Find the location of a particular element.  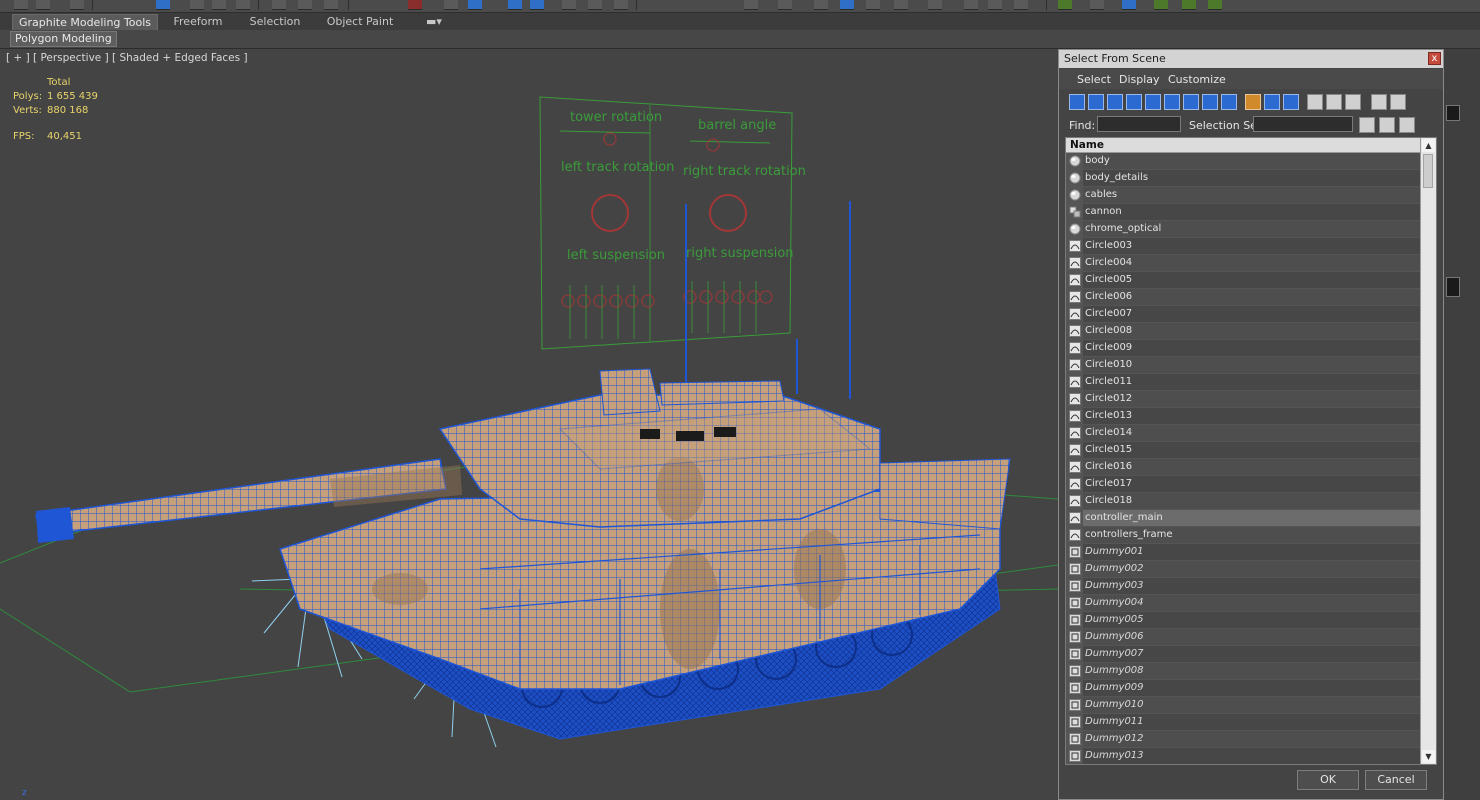

create-selection-set-icon is located at coordinates (1367, 125).